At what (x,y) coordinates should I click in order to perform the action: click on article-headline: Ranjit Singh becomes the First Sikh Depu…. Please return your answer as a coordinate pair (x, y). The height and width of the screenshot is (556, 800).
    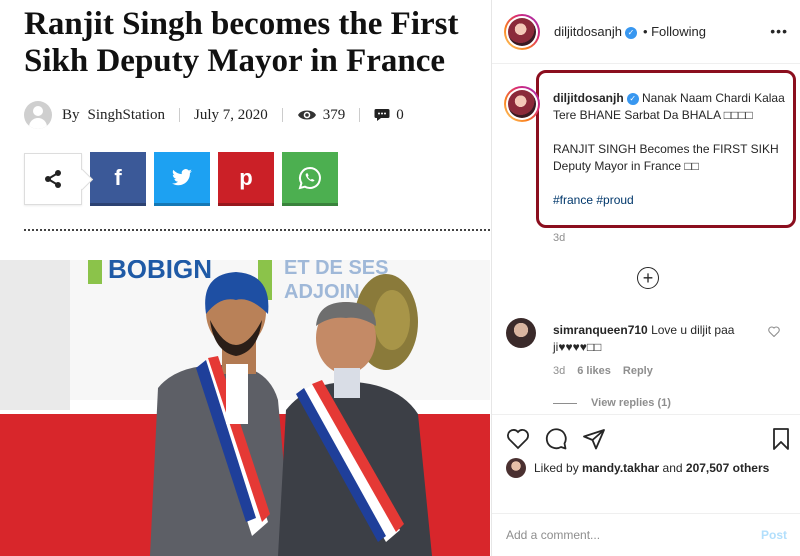
    Looking at the image, I should click on (241, 42).